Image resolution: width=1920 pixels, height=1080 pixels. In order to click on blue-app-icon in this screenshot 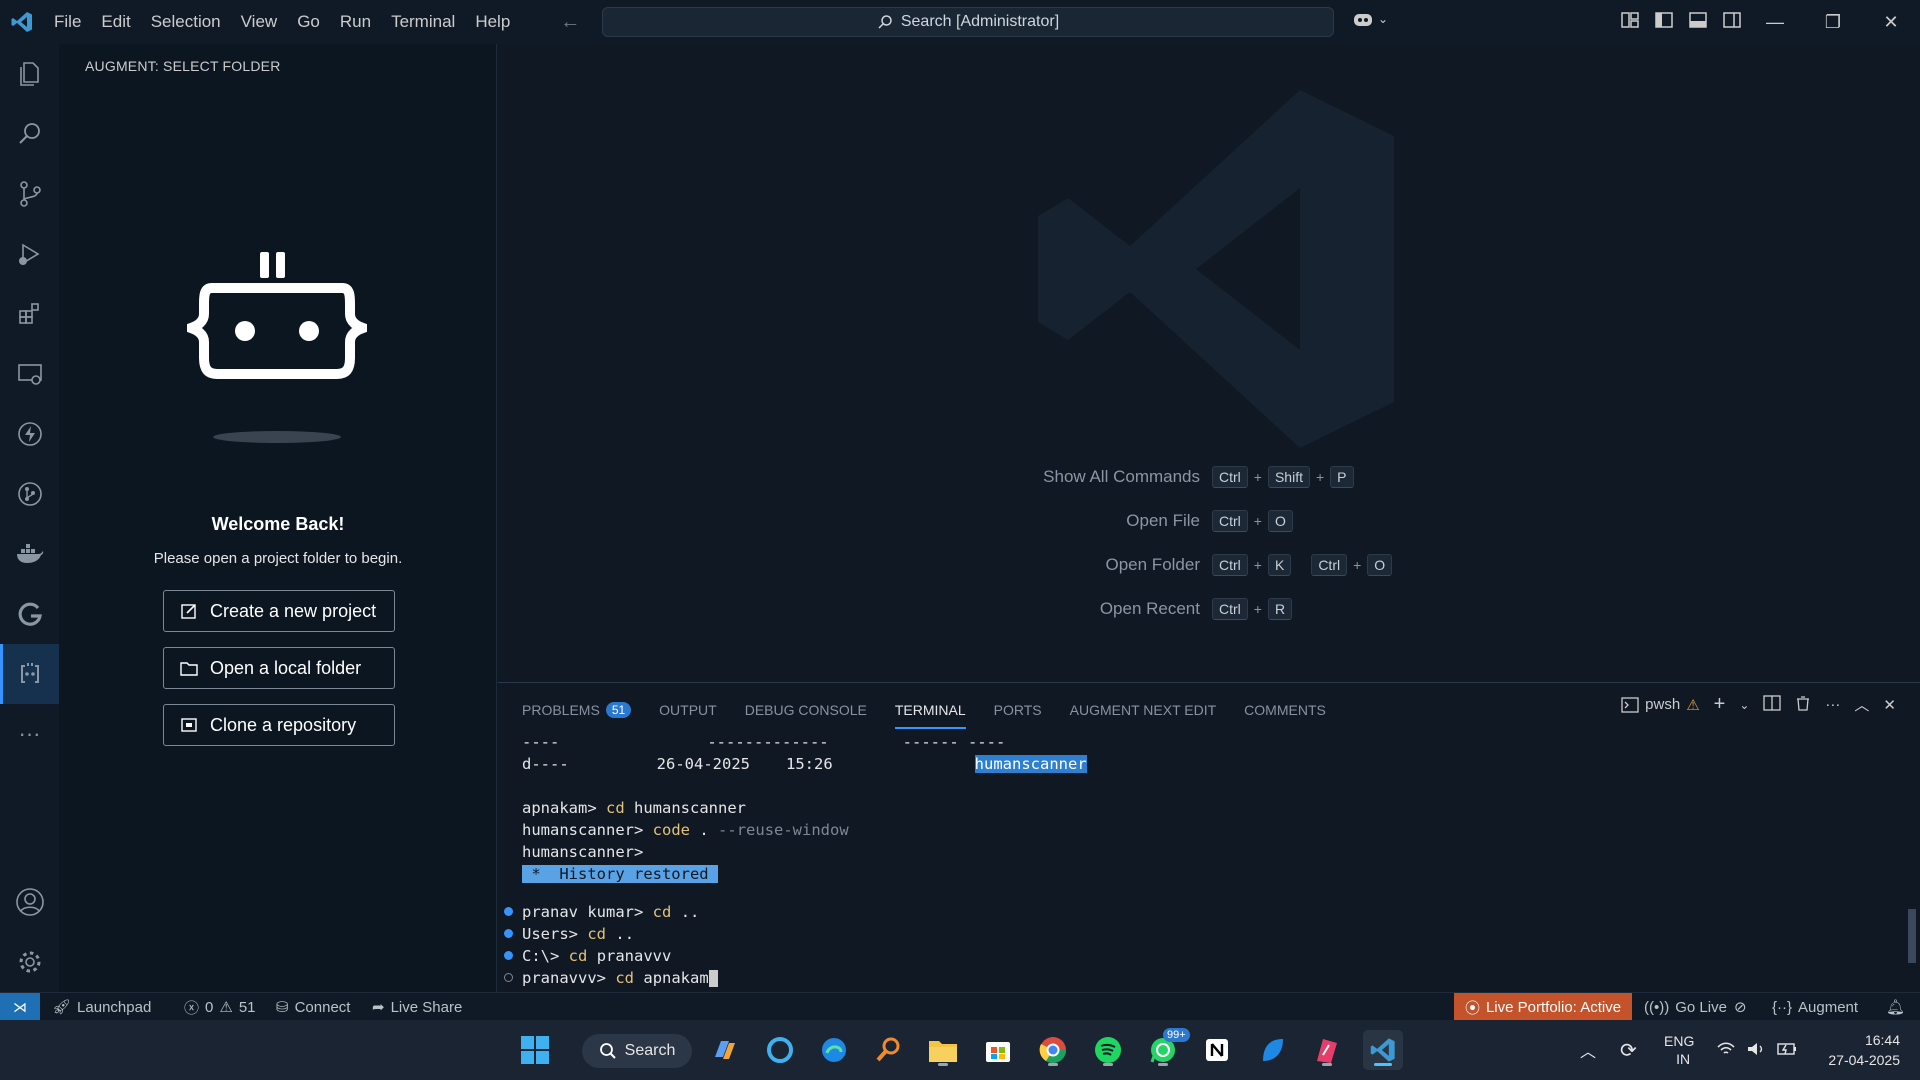, I will do `click(1272, 1050)`.